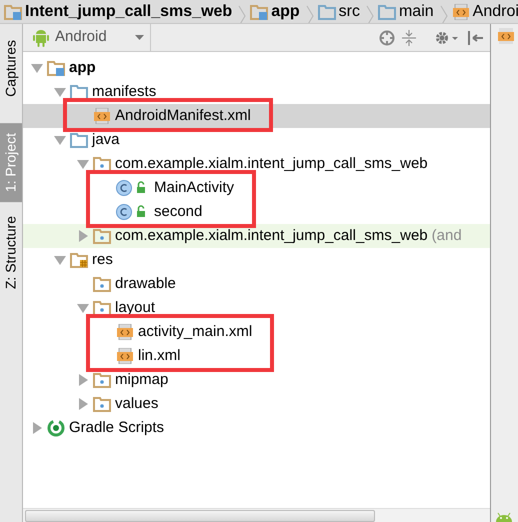 This screenshot has height=522, width=518. Describe the element at coordinates (192, 187) in the screenshot. I see `tree-item: MainActivity` at that location.